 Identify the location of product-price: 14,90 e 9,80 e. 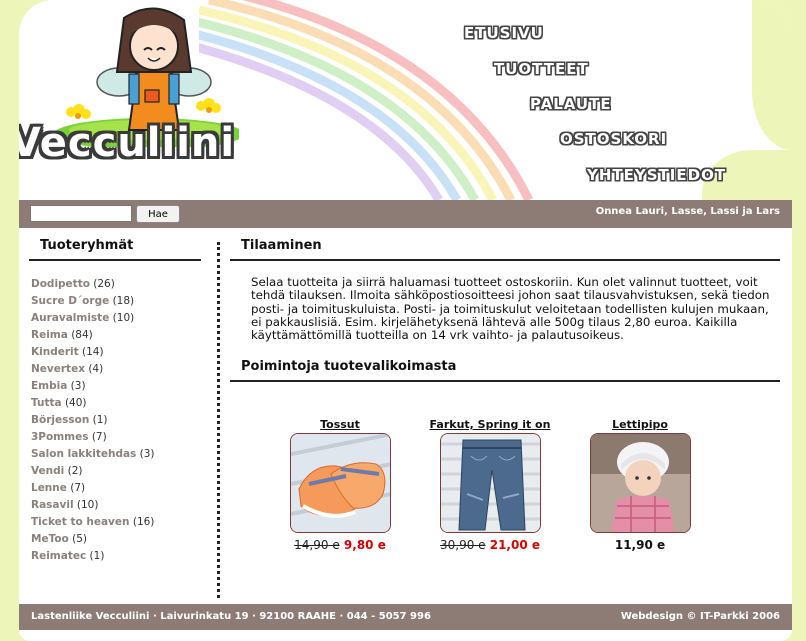
(340, 545).